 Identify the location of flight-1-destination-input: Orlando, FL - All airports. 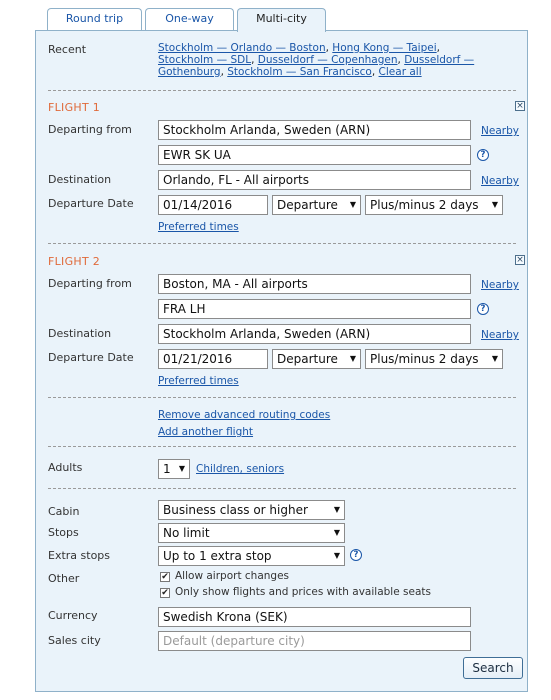
(314, 180).